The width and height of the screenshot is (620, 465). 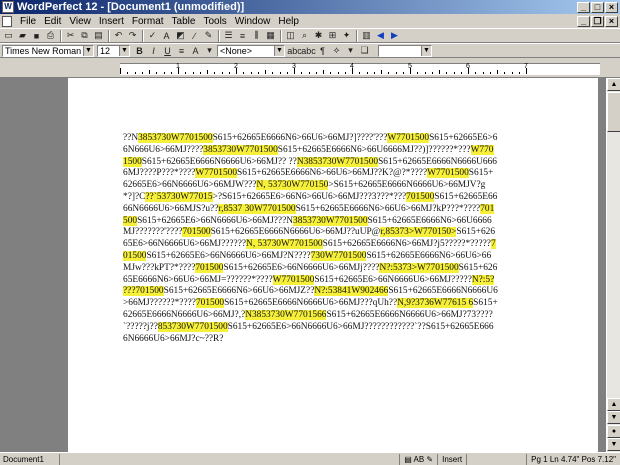 I want to click on status-insert-mode: Insert, so click(x=451, y=459).